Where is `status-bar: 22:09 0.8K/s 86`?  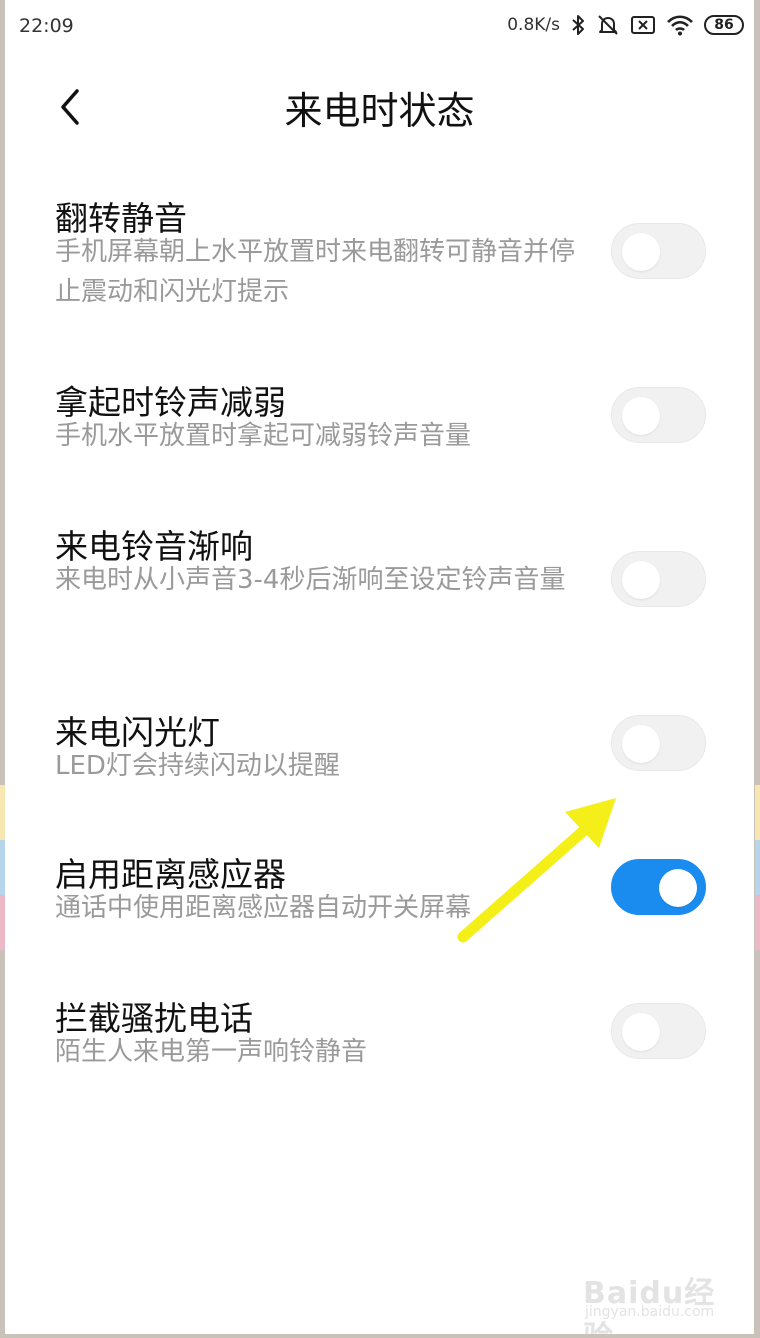
status-bar: 22:09 0.8K/s 86 is located at coordinates (379, 27).